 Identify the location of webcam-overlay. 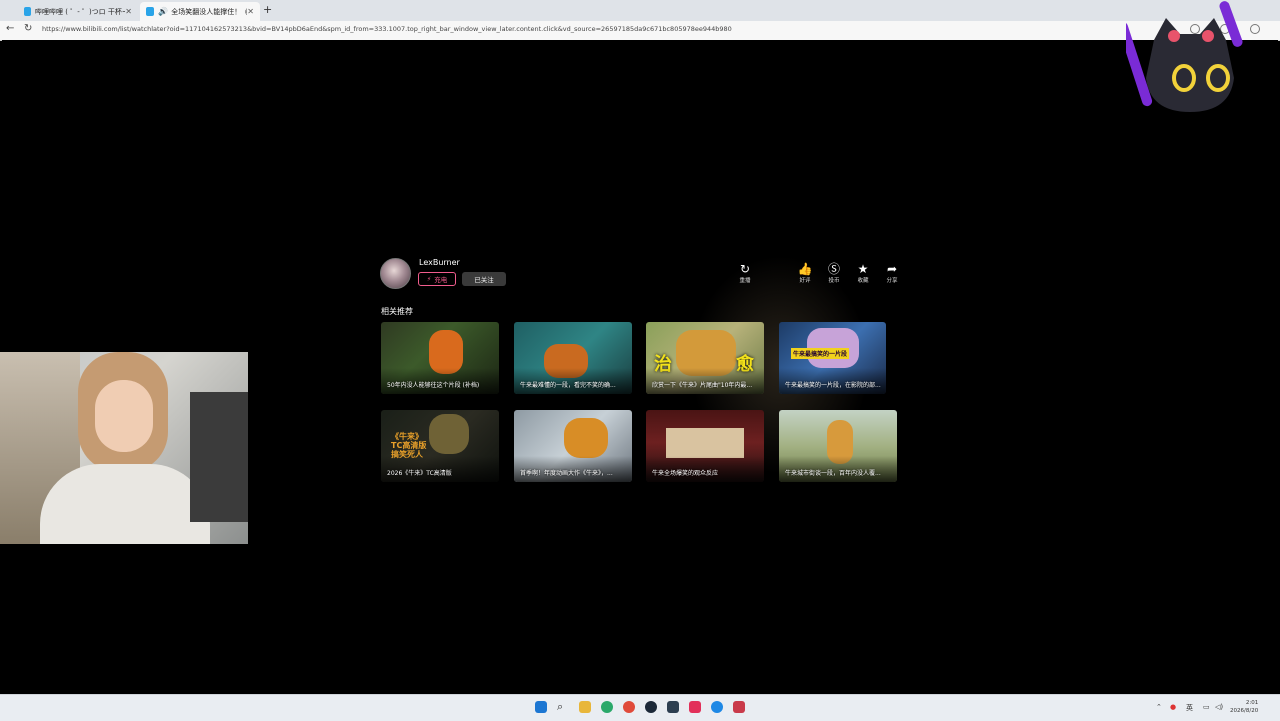
(124, 448).